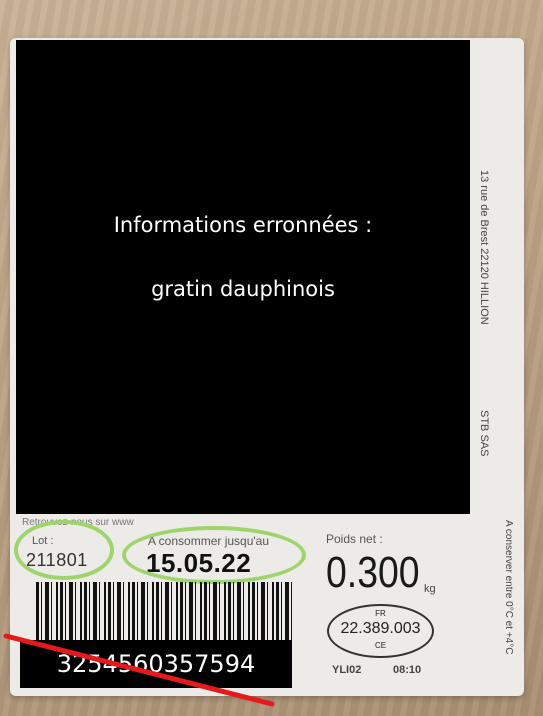 This screenshot has width=543, height=716. I want to click on health-mark-number: 22.389.003, so click(380, 628).